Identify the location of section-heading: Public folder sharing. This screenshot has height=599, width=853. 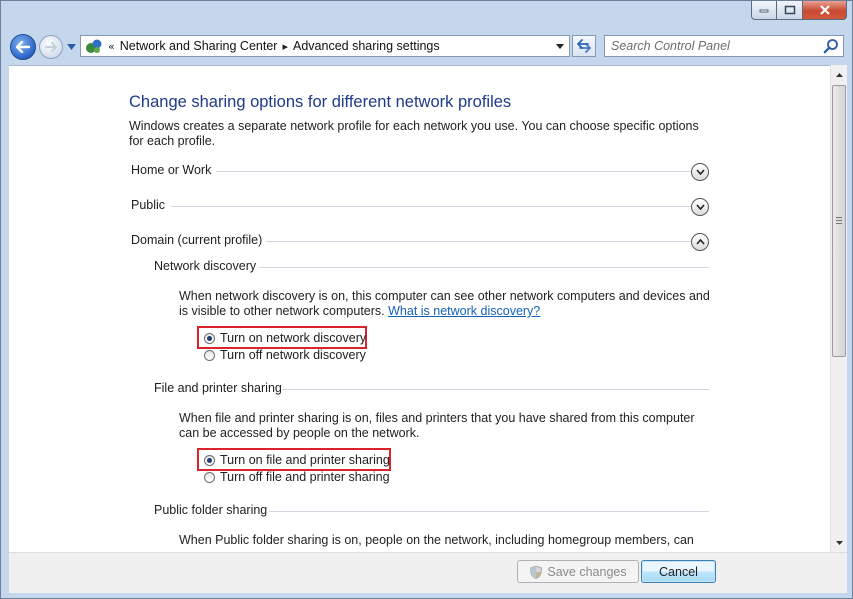
(214, 510).